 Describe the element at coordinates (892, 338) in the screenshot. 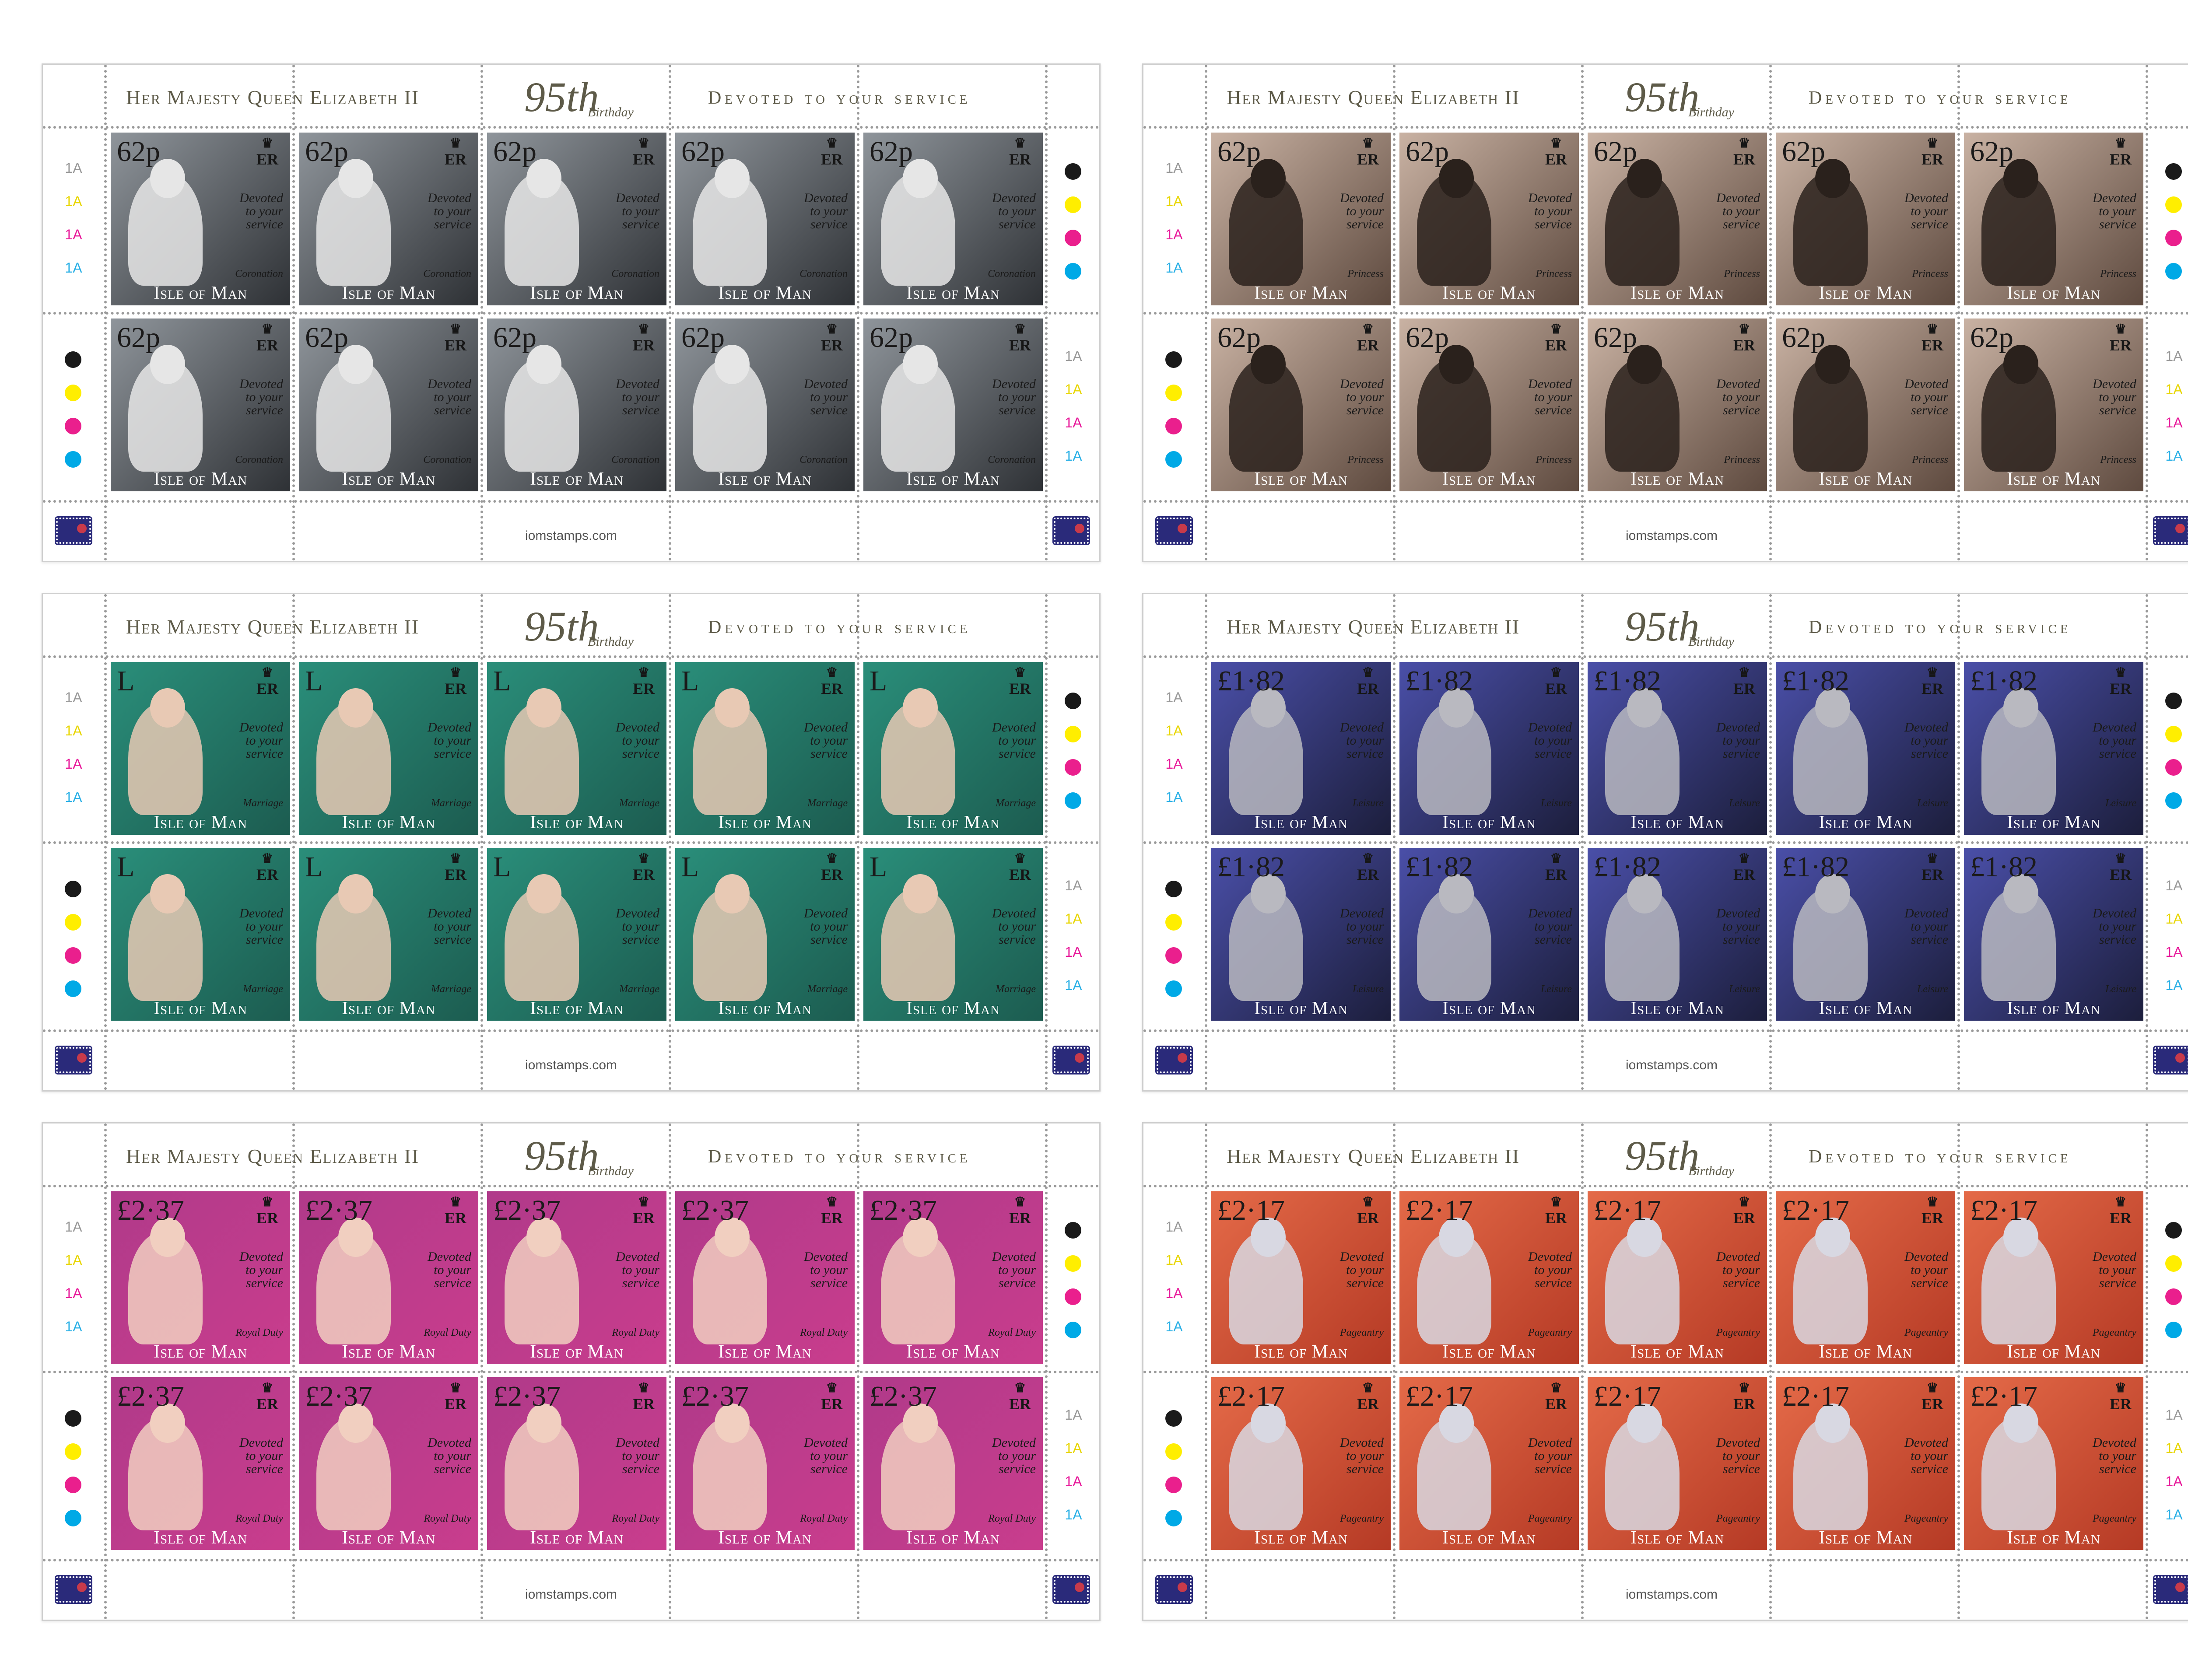

I see `stamp-value: 62p` at that location.